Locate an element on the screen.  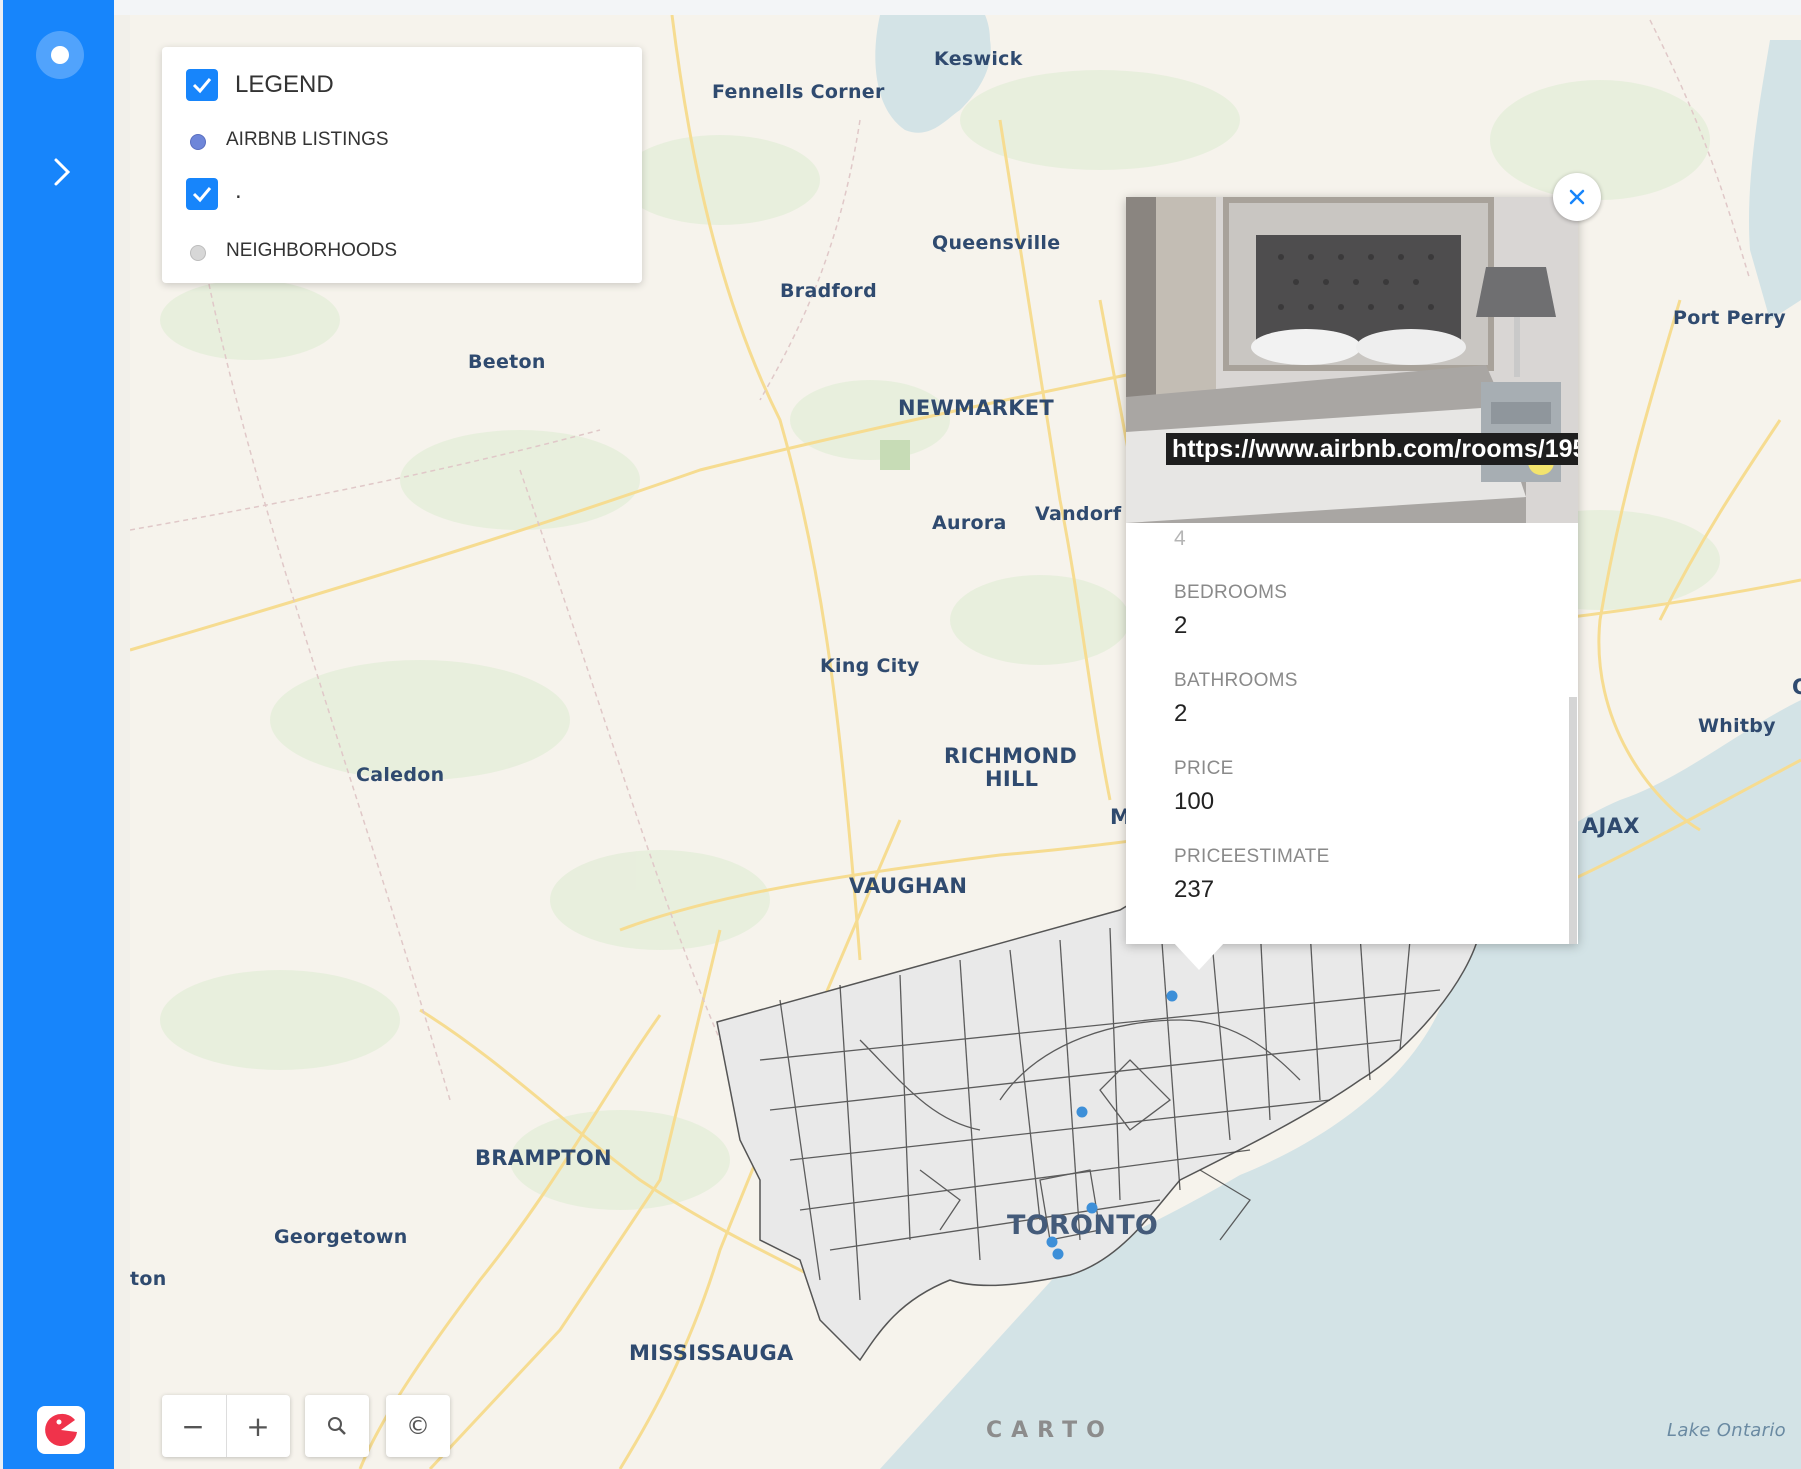
place-label: Aurora is located at coordinates (969, 523).